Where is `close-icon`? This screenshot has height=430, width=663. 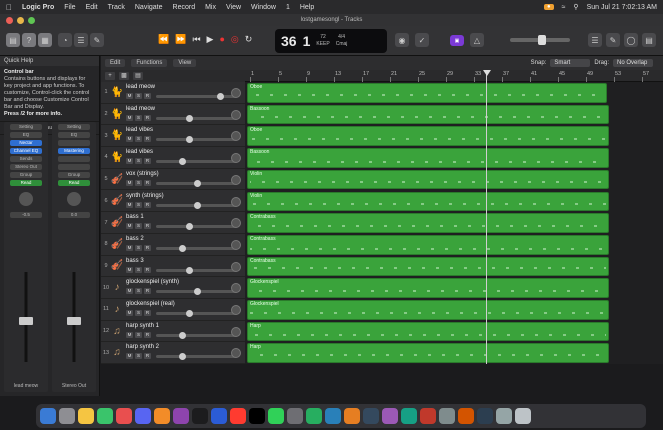 close-icon is located at coordinates (9, 20).